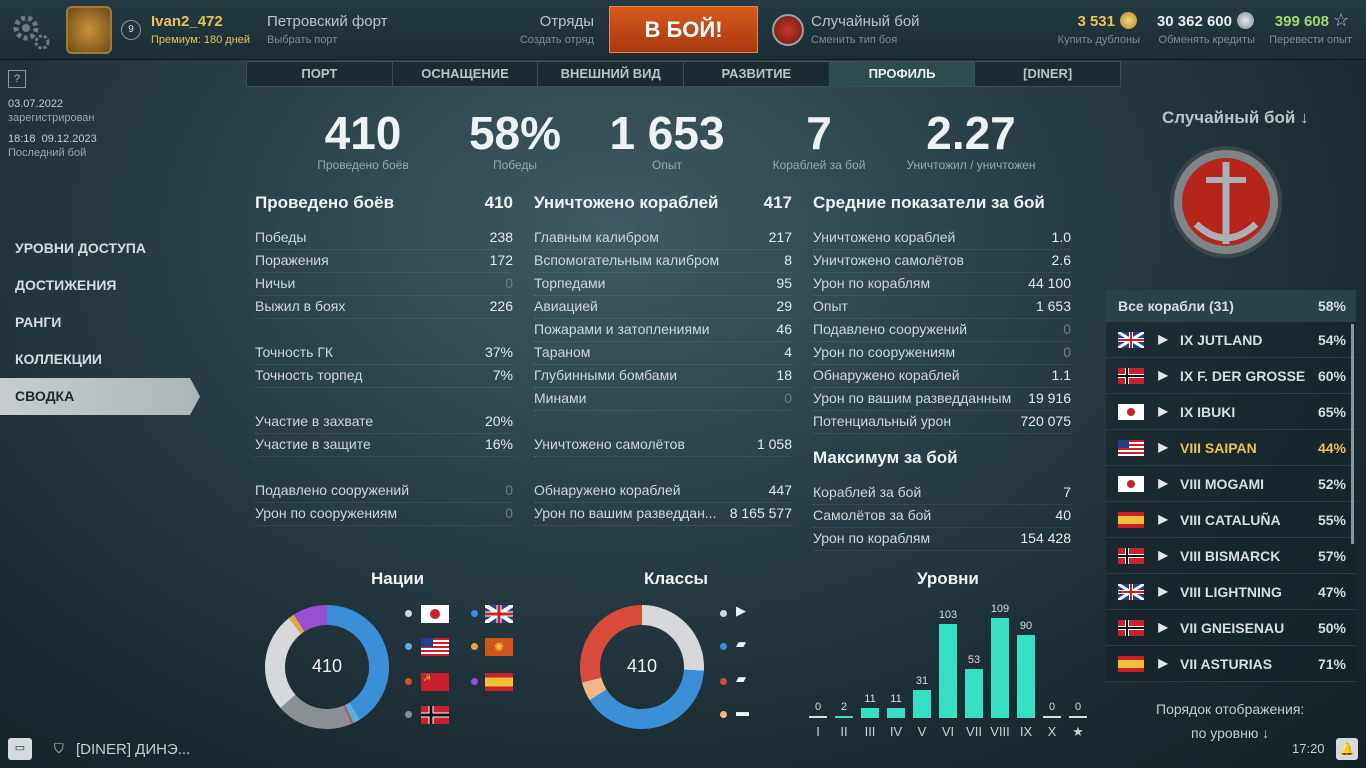 The height and width of the screenshot is (768, 1366). I want to click on sidebar-item-ranks: РАНГИ, so click(100, 322).